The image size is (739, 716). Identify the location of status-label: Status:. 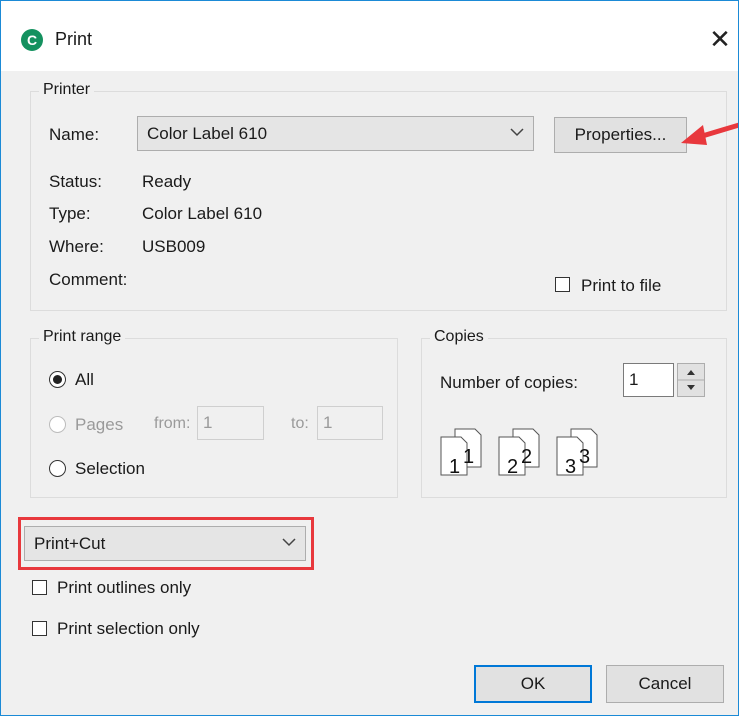
(75, 181).